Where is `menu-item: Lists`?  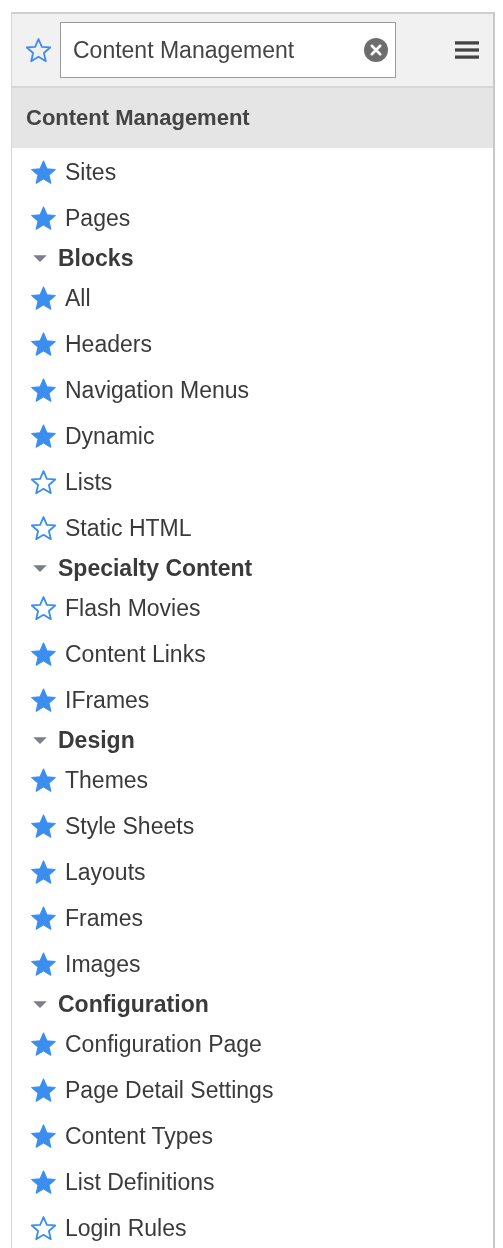 menu-item: Lists is located at coordinates (89, 482).